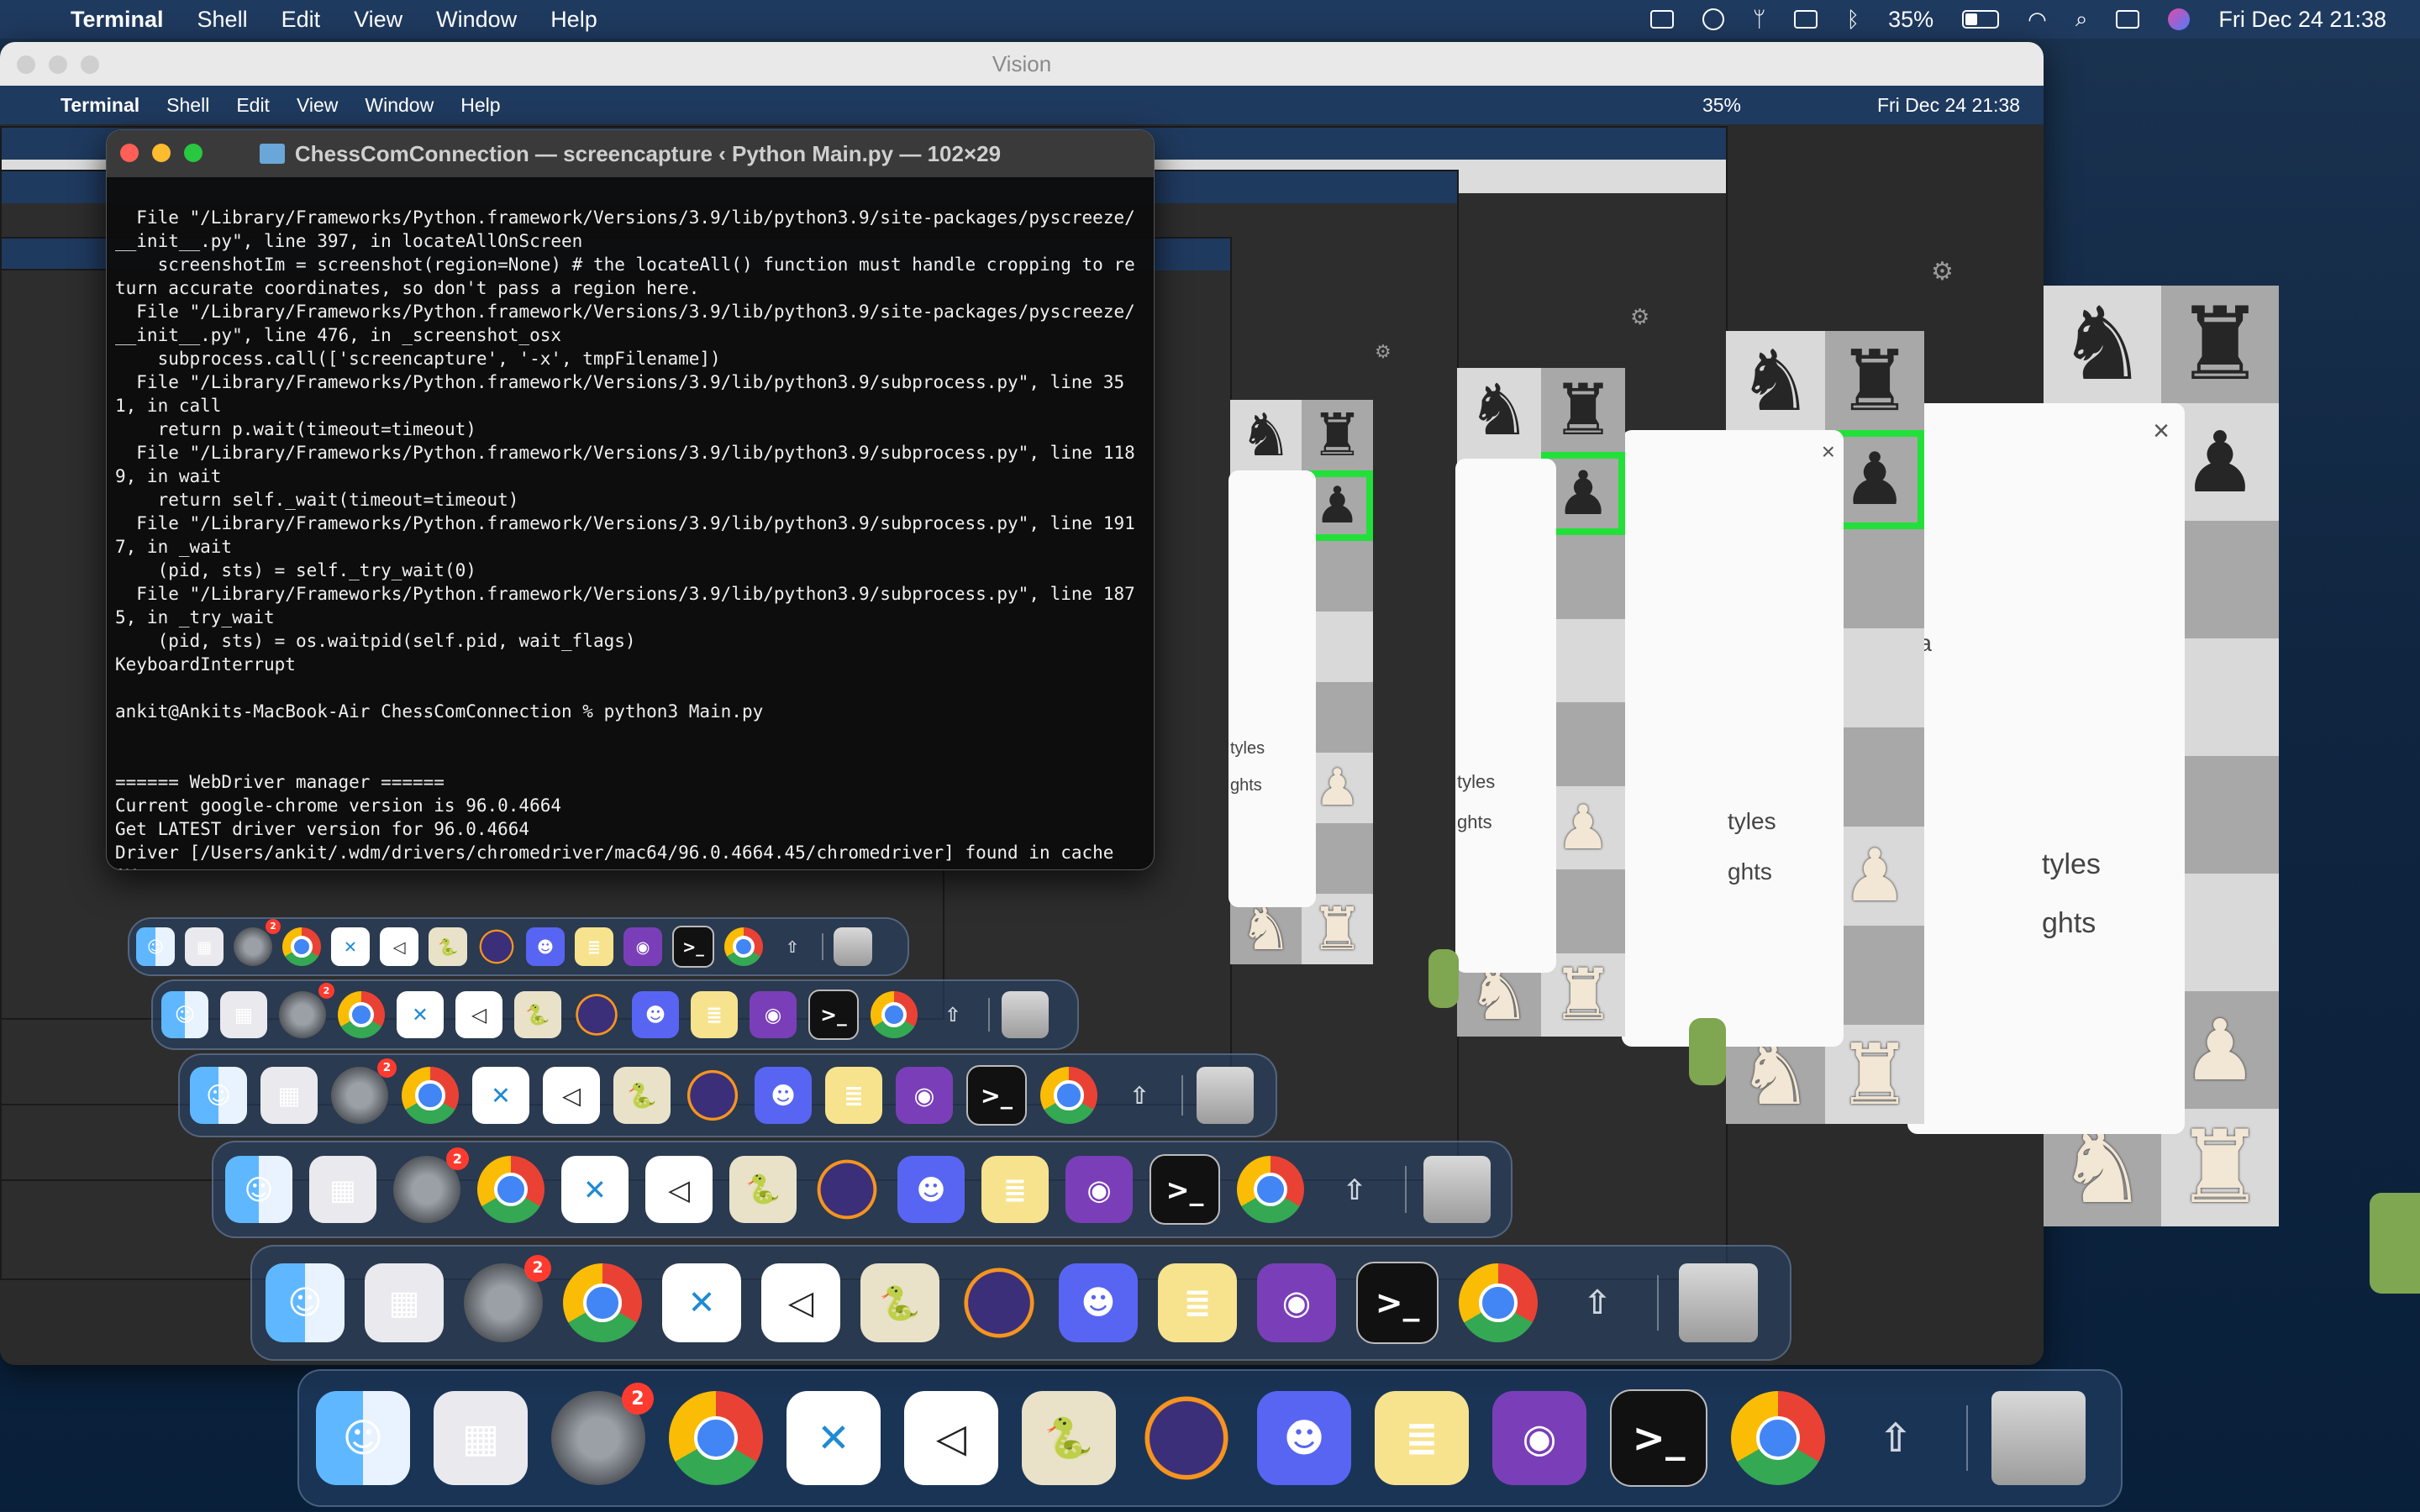 The image size is (2420, 1512). I want to click on search-icon: ⌕, so click(2082, 19).